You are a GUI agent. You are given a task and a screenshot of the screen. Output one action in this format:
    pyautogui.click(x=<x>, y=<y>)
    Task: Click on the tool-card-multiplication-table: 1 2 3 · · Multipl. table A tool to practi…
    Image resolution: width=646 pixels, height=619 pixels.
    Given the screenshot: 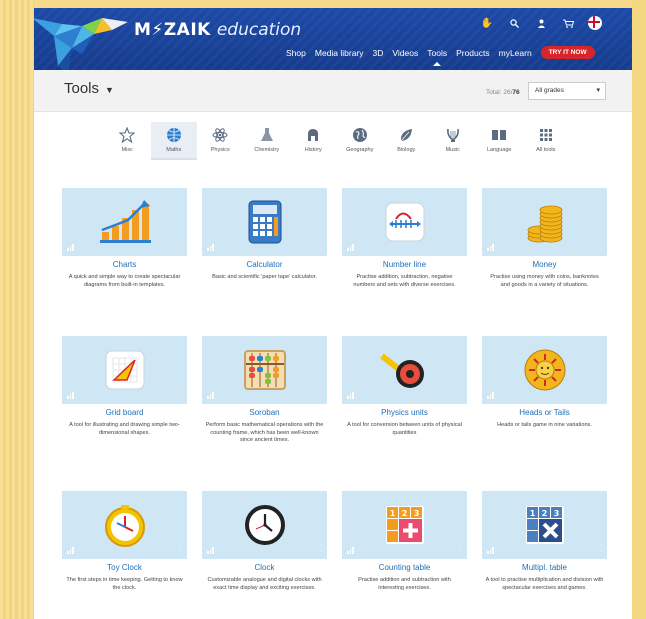 What is the action you would take?
    pyautogui.click(x=544, y=541)
    